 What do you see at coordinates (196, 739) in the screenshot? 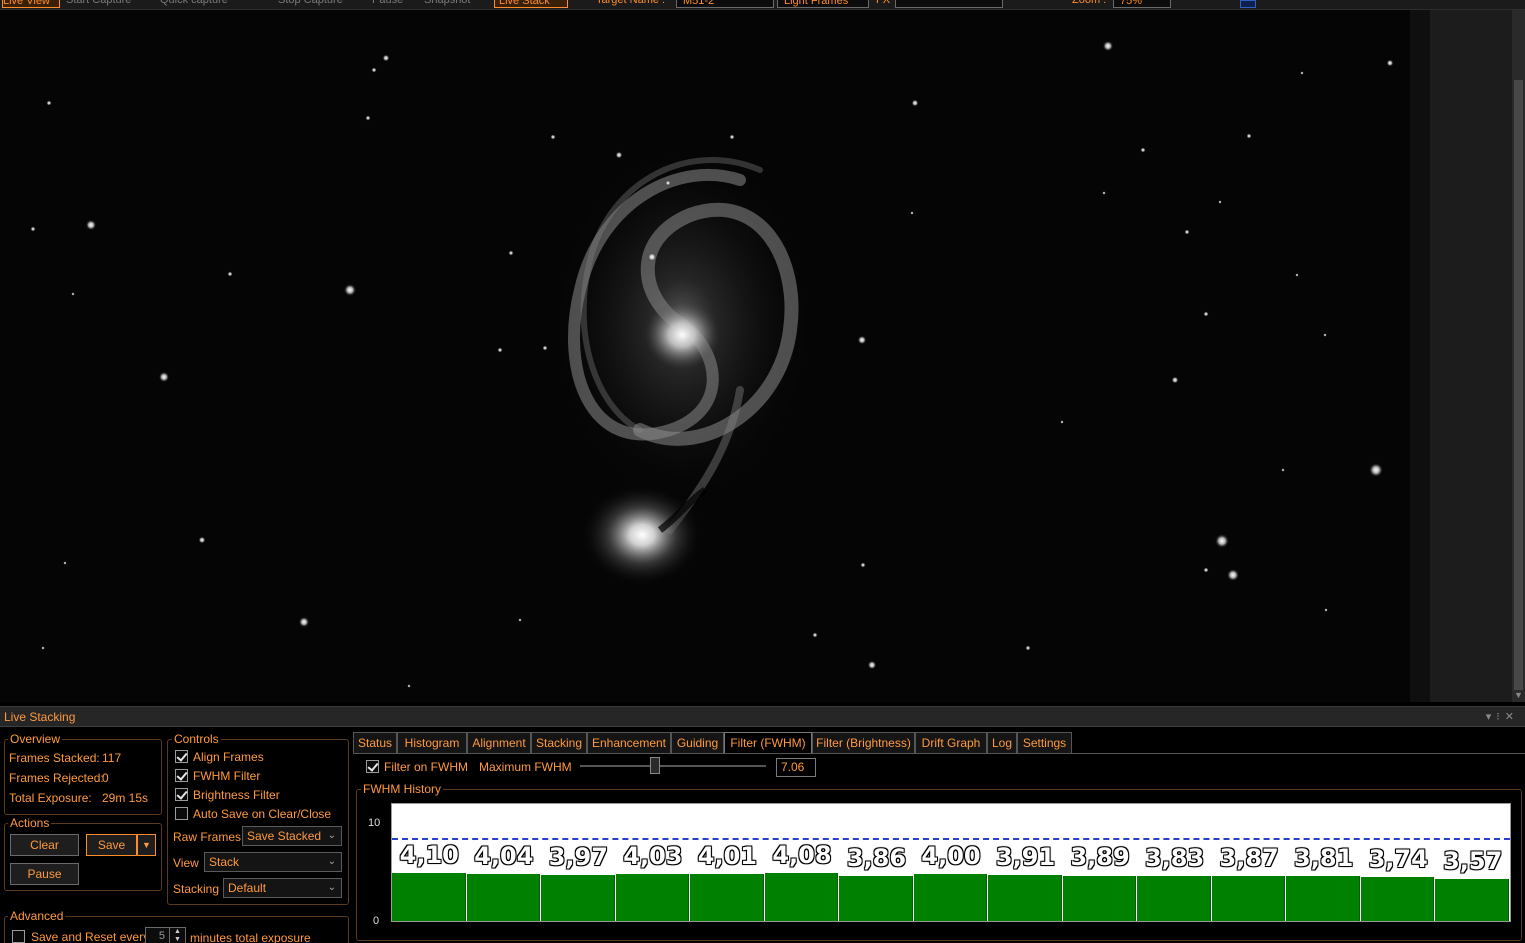
I see `controls-title: Controls` at bounding box center [196, 739].